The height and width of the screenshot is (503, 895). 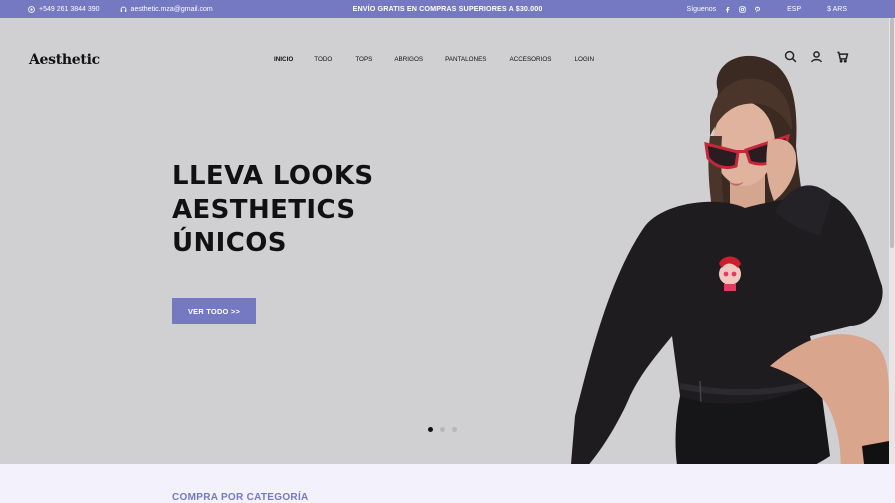 I want to click on brand-logo: Aesthetic, so click(x=64, y=60).